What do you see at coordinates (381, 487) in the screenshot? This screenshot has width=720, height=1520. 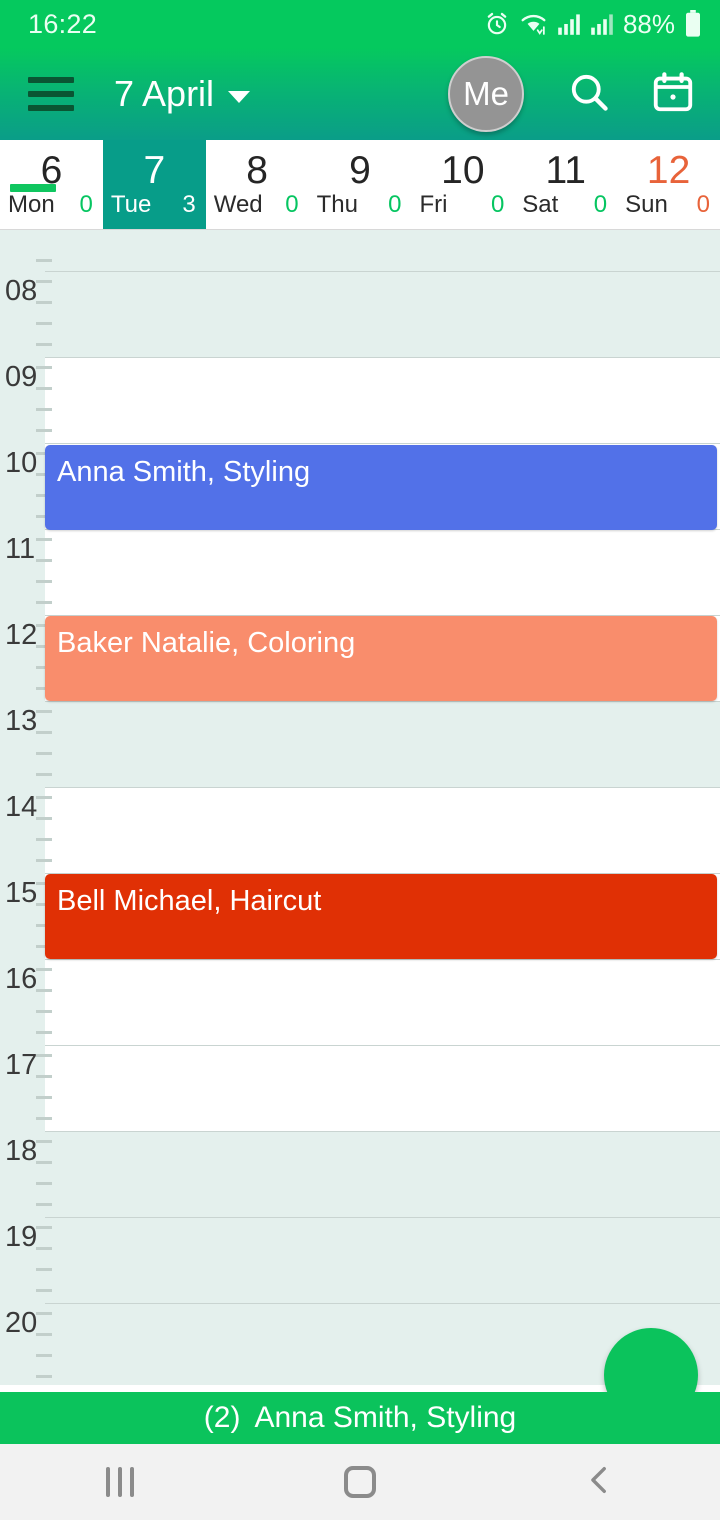 I see `calendar-event: Anna Smith, Styling` at bounding box center [381, 487].